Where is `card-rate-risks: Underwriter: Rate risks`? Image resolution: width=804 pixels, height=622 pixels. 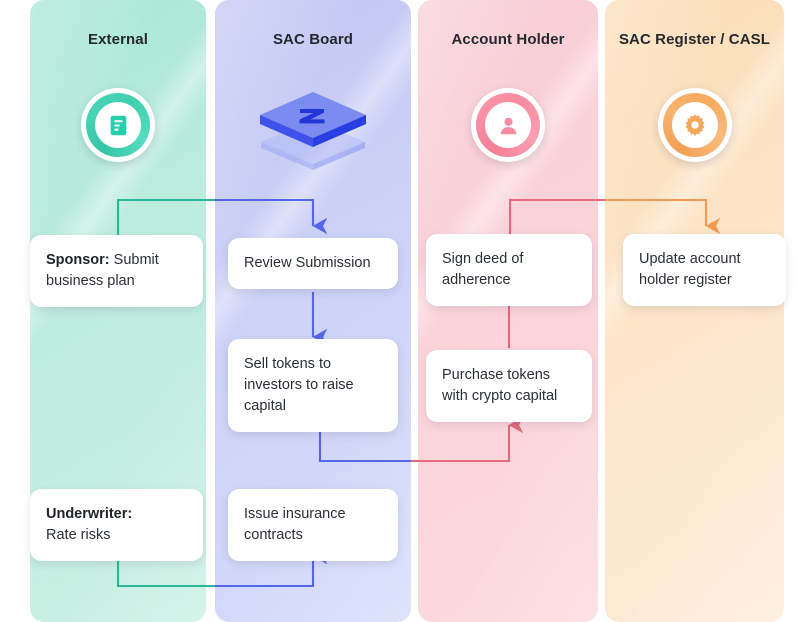
card-rate-risks: Underwriter: Rate risks is located at coordinates (116, 525).